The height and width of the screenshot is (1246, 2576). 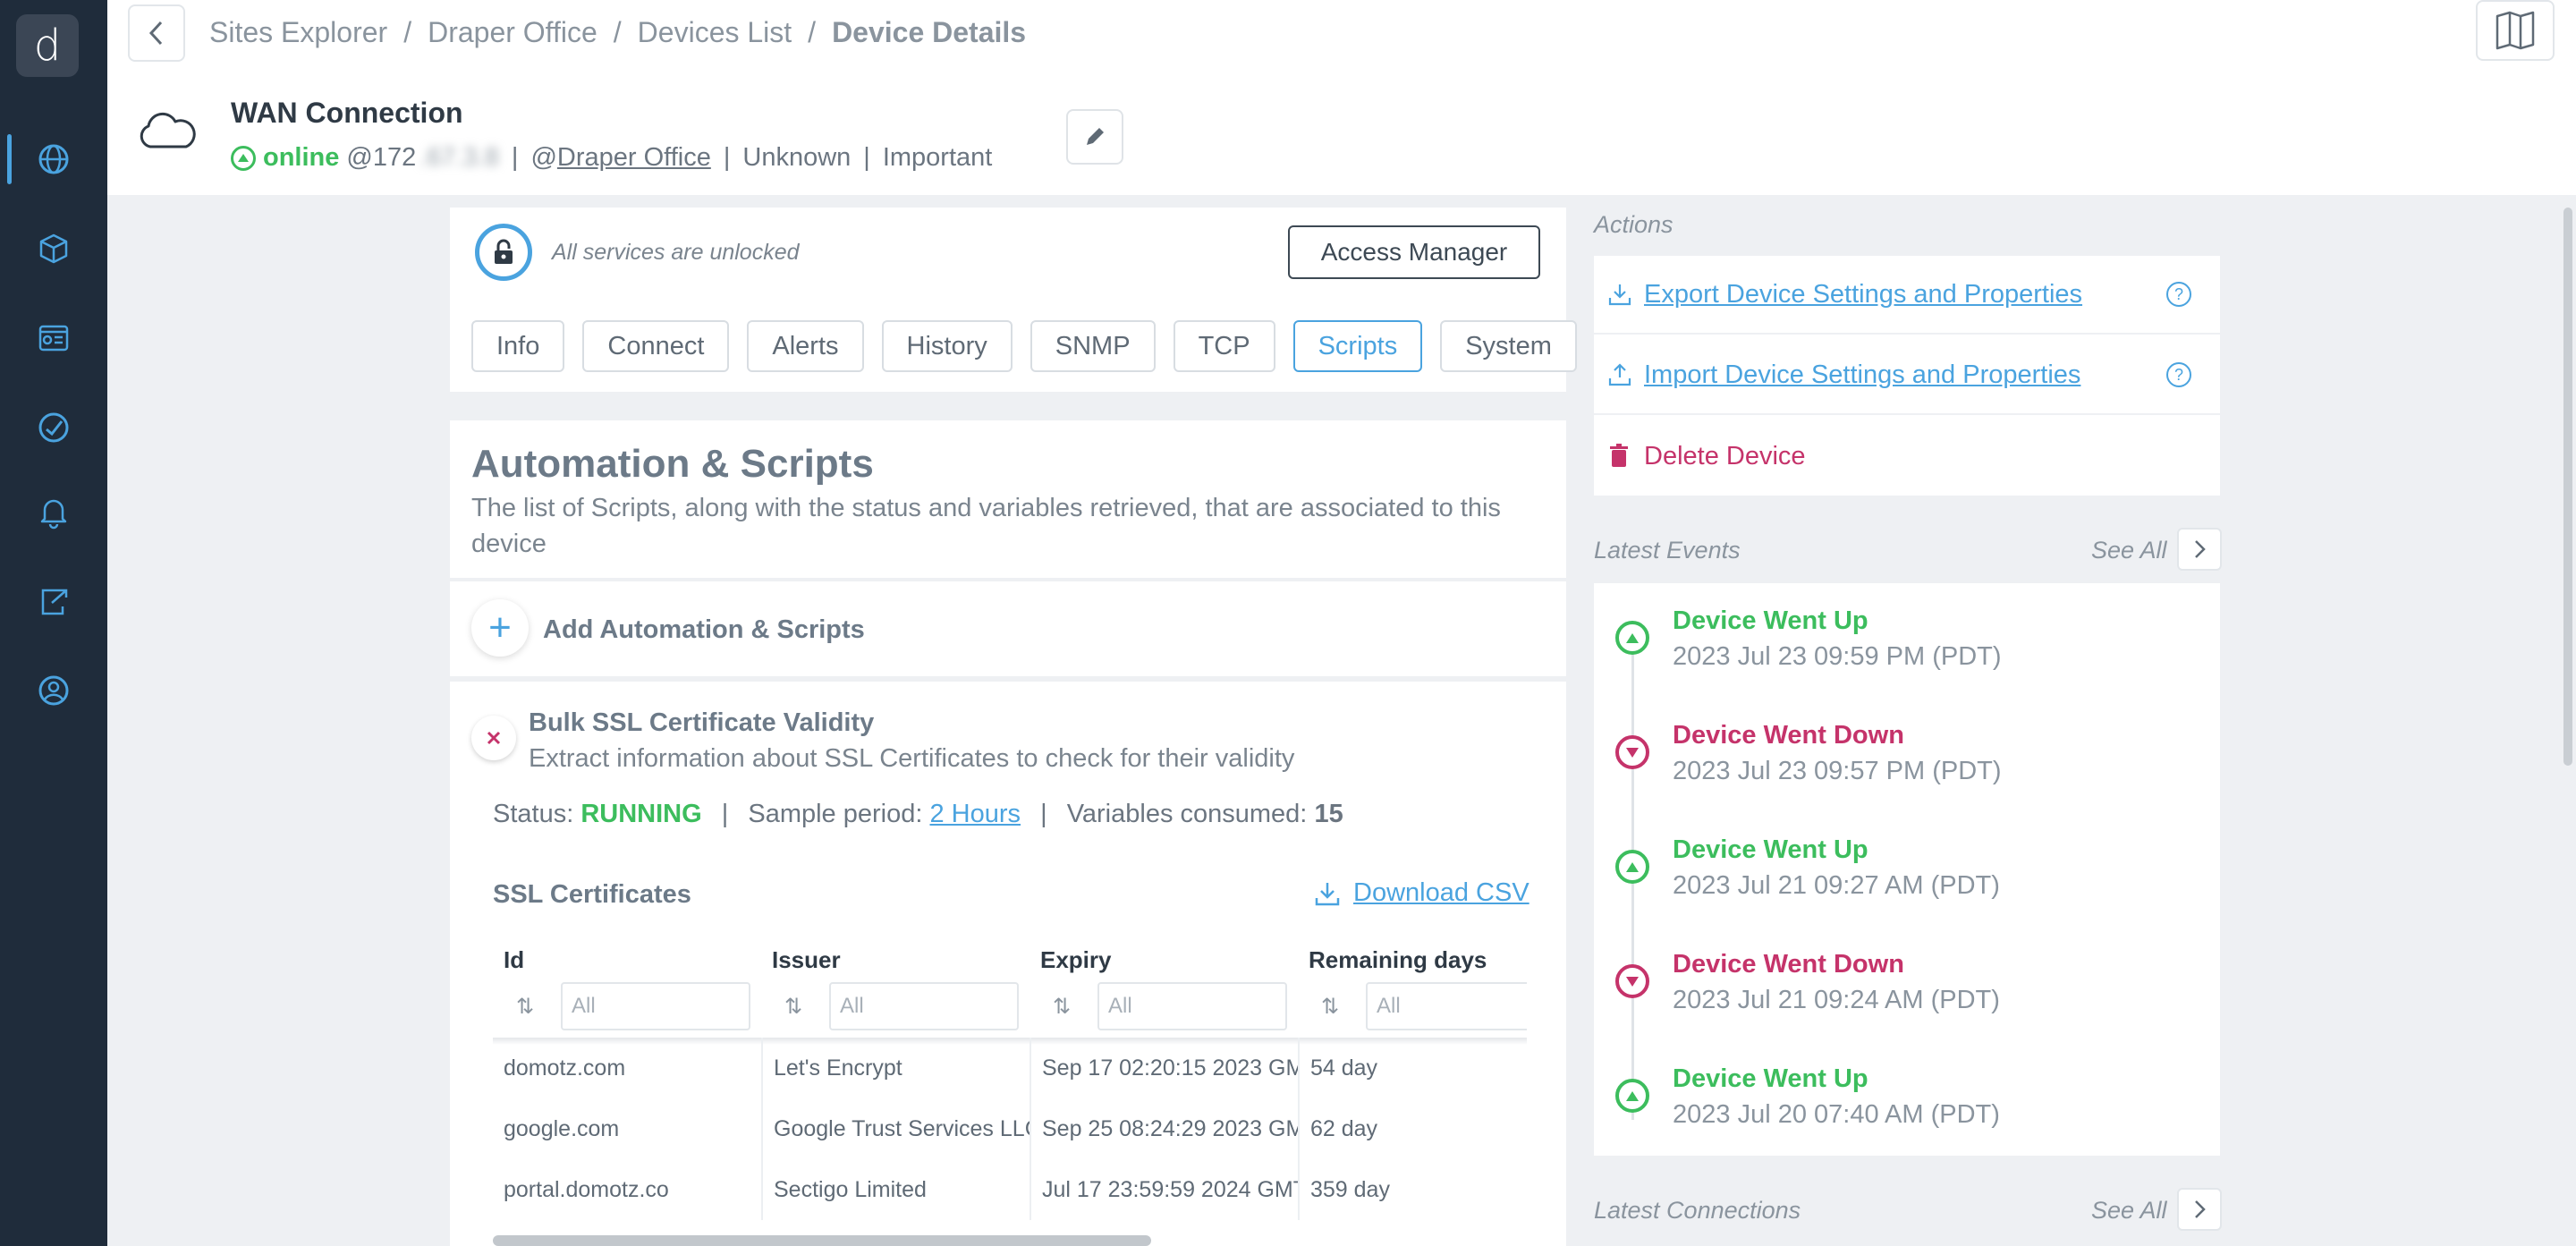 What do you see at coordinates (1328, 814) in the screenshot?
I see `vars-value: 15` at bounding box center [1328, 814].